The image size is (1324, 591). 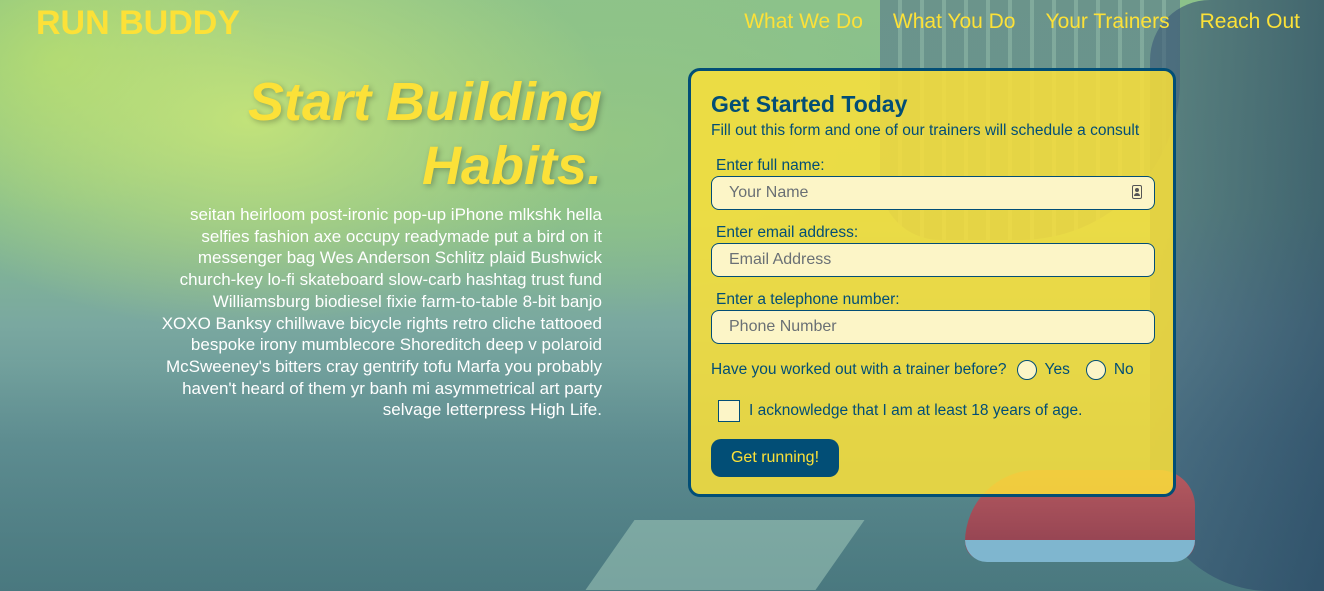 I want to click on name-label: Enter full name:, so click(x=770, y=165).